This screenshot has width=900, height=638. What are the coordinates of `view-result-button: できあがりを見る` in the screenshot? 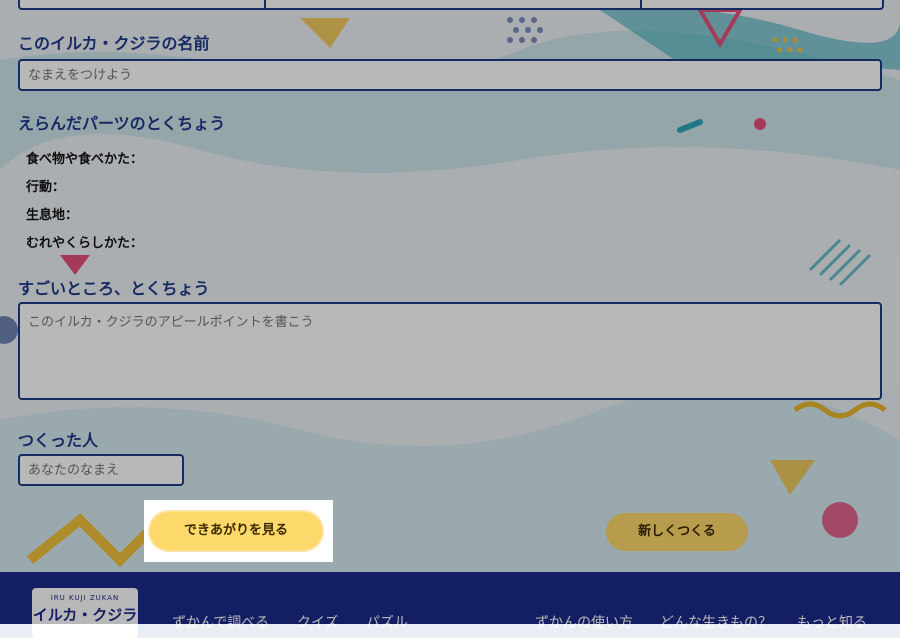 It's located at (236, 531).